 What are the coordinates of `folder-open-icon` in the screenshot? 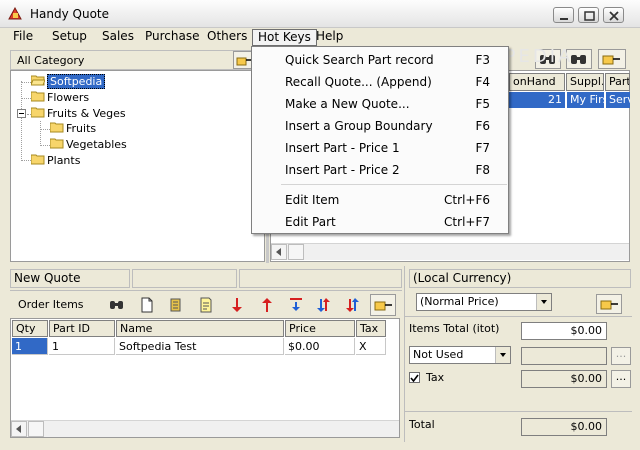 It's located at (38, 80).